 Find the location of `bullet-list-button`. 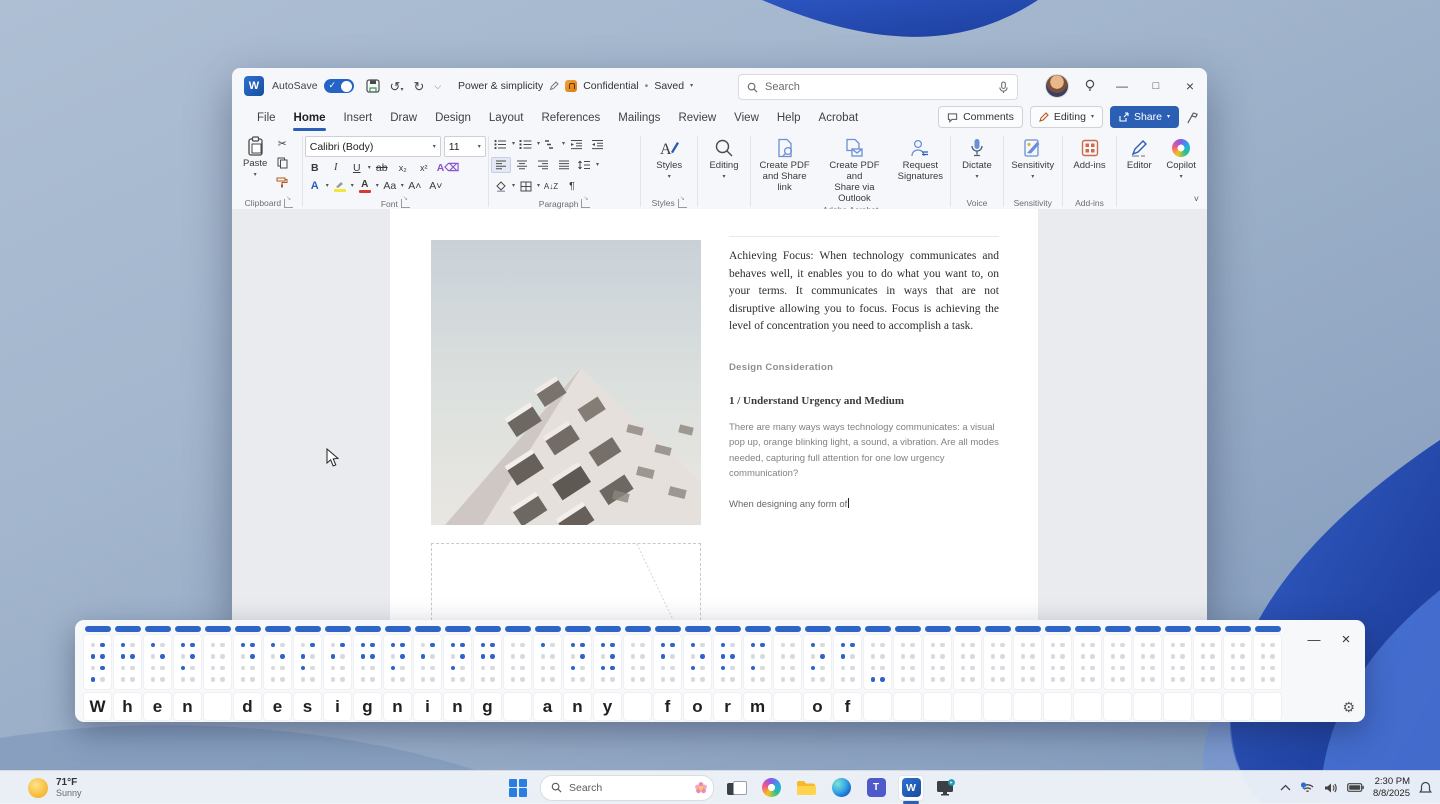

bullet-list-button is located at coordinates (501, 144).